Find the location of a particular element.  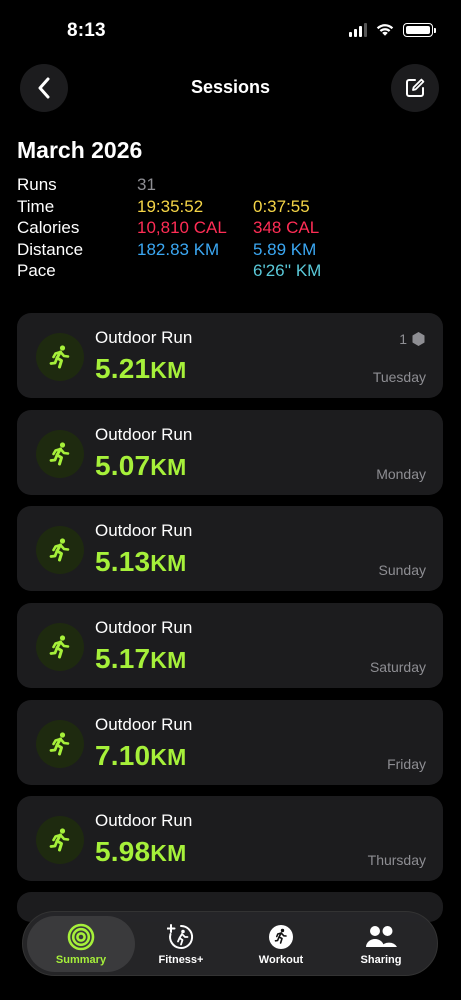

tab-bar: Summary Fitness+ Workout Sharing is located at coordinates (230, 943).